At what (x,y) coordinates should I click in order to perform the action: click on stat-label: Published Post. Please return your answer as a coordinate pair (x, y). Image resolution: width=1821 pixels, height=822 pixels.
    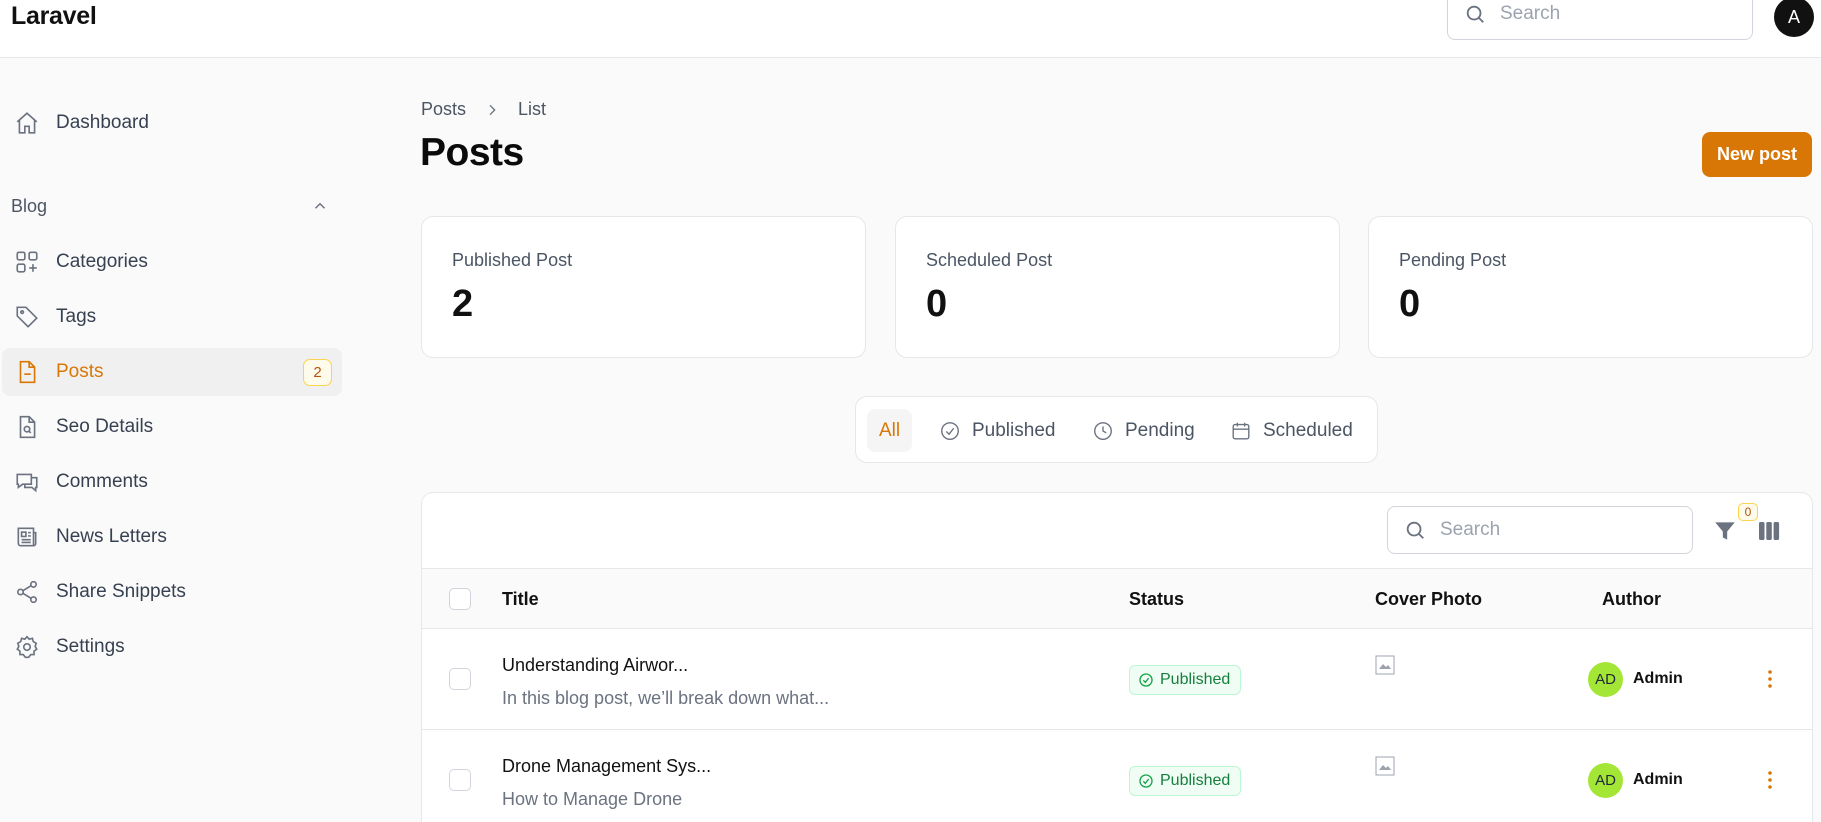
    Looking at the image, I should click on (512, 260).